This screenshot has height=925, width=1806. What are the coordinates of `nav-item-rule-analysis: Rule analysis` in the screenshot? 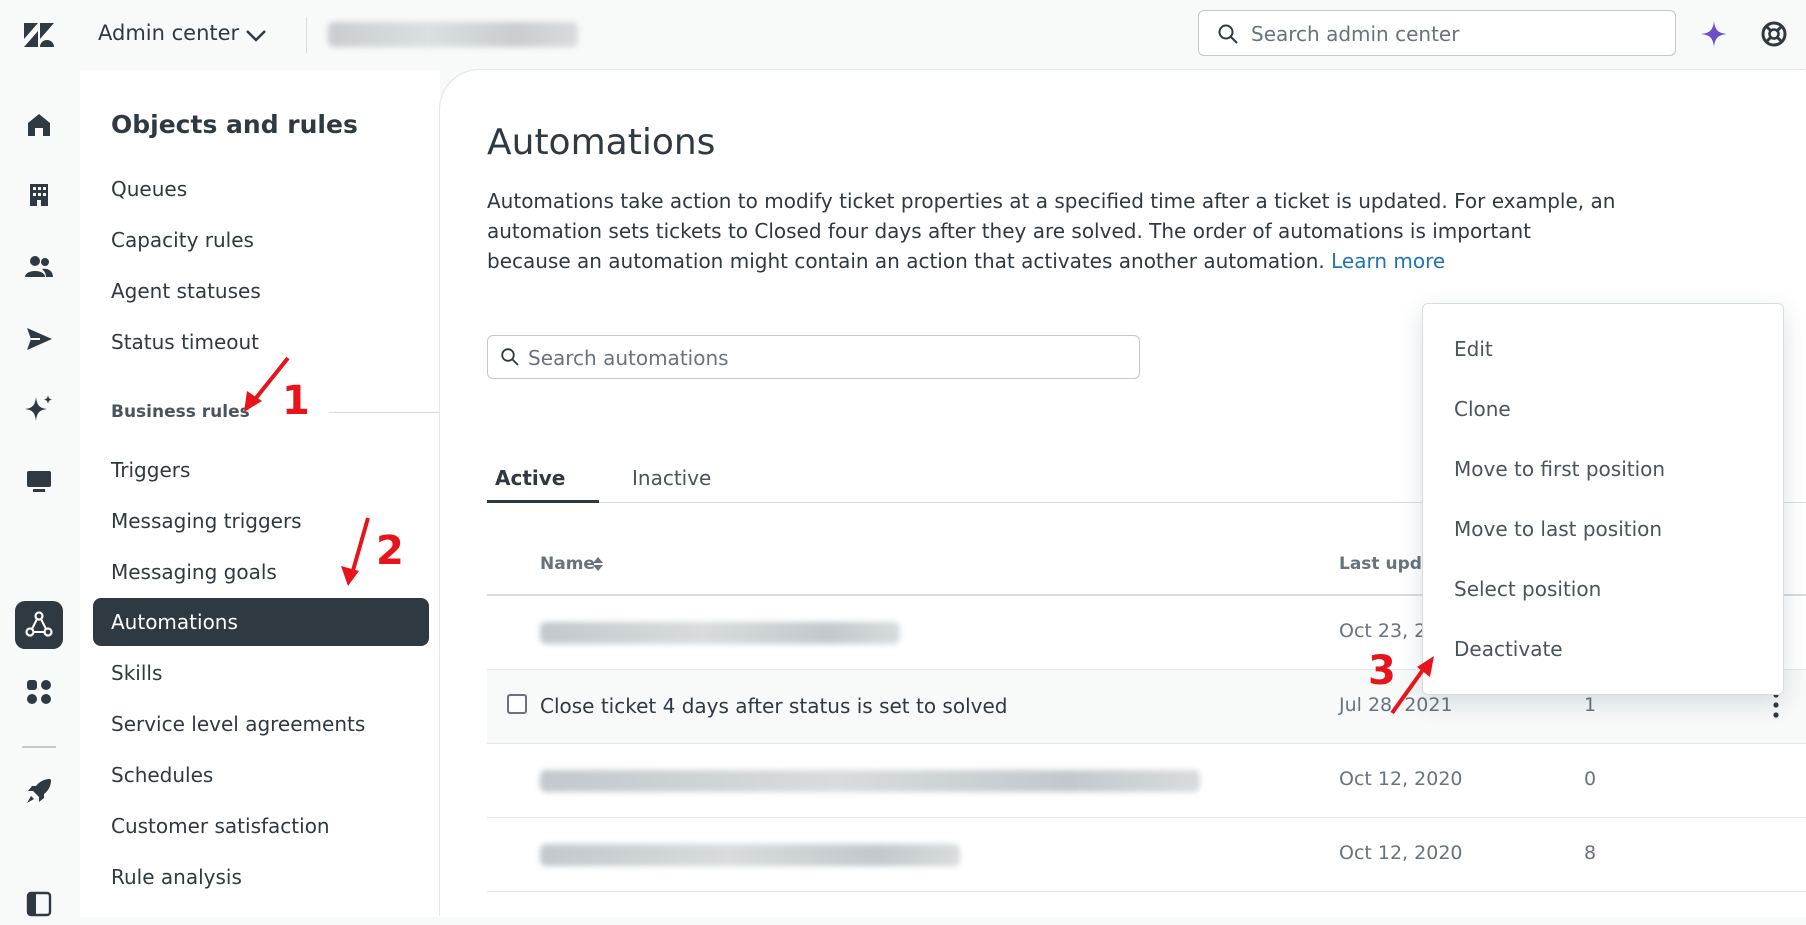 It's located at (176, 877).